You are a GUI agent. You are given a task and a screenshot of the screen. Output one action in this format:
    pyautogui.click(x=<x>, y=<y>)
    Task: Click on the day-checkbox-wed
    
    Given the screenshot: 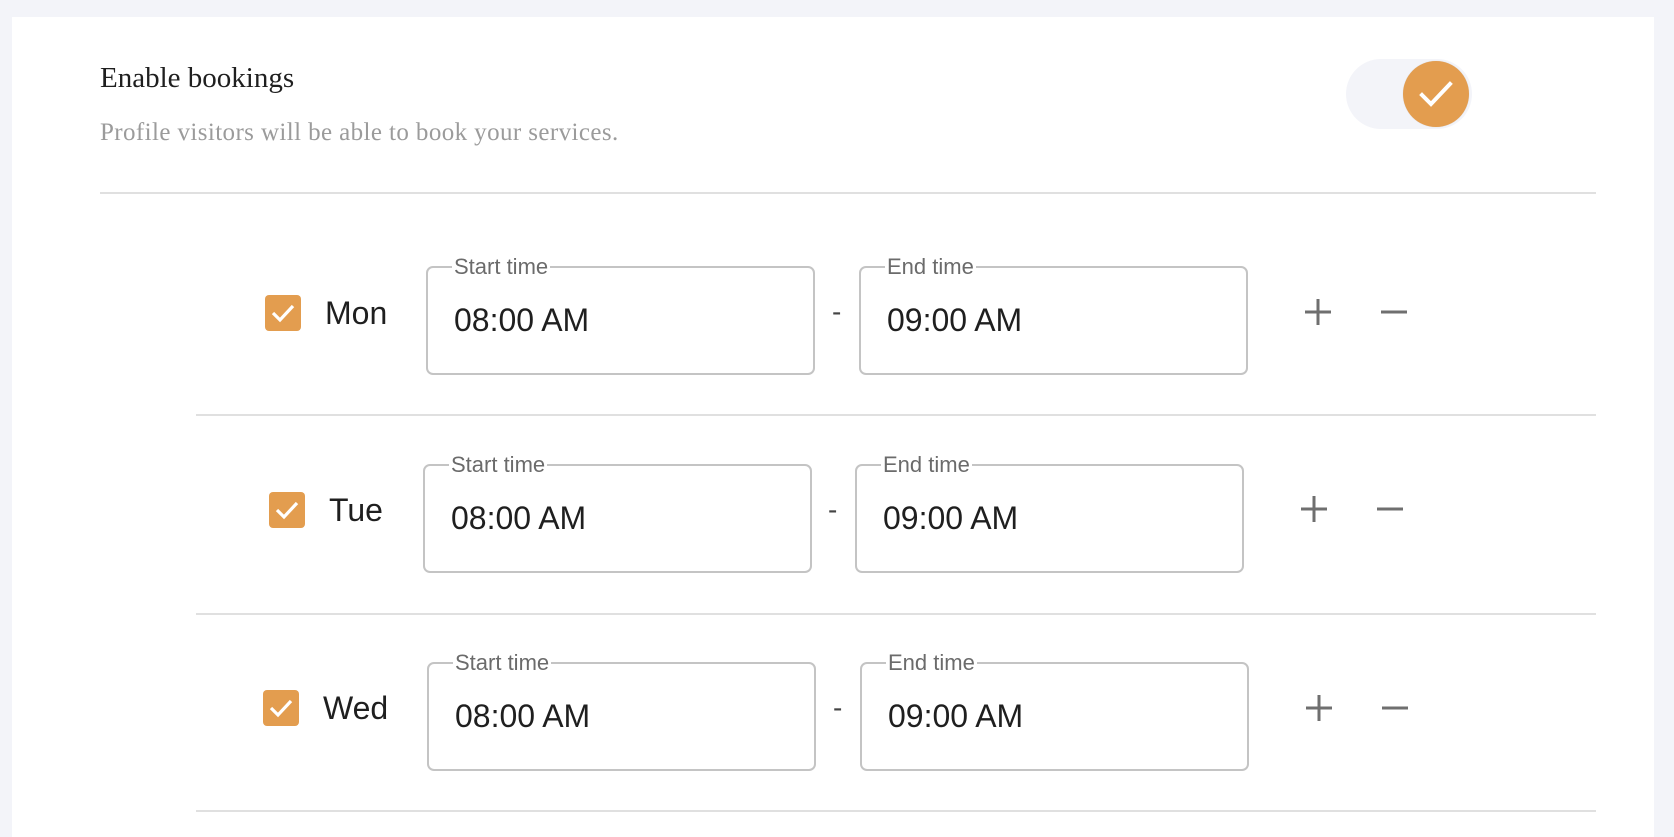 What is the action you would take?
    pyautogui.click(x=281, y=708)
    